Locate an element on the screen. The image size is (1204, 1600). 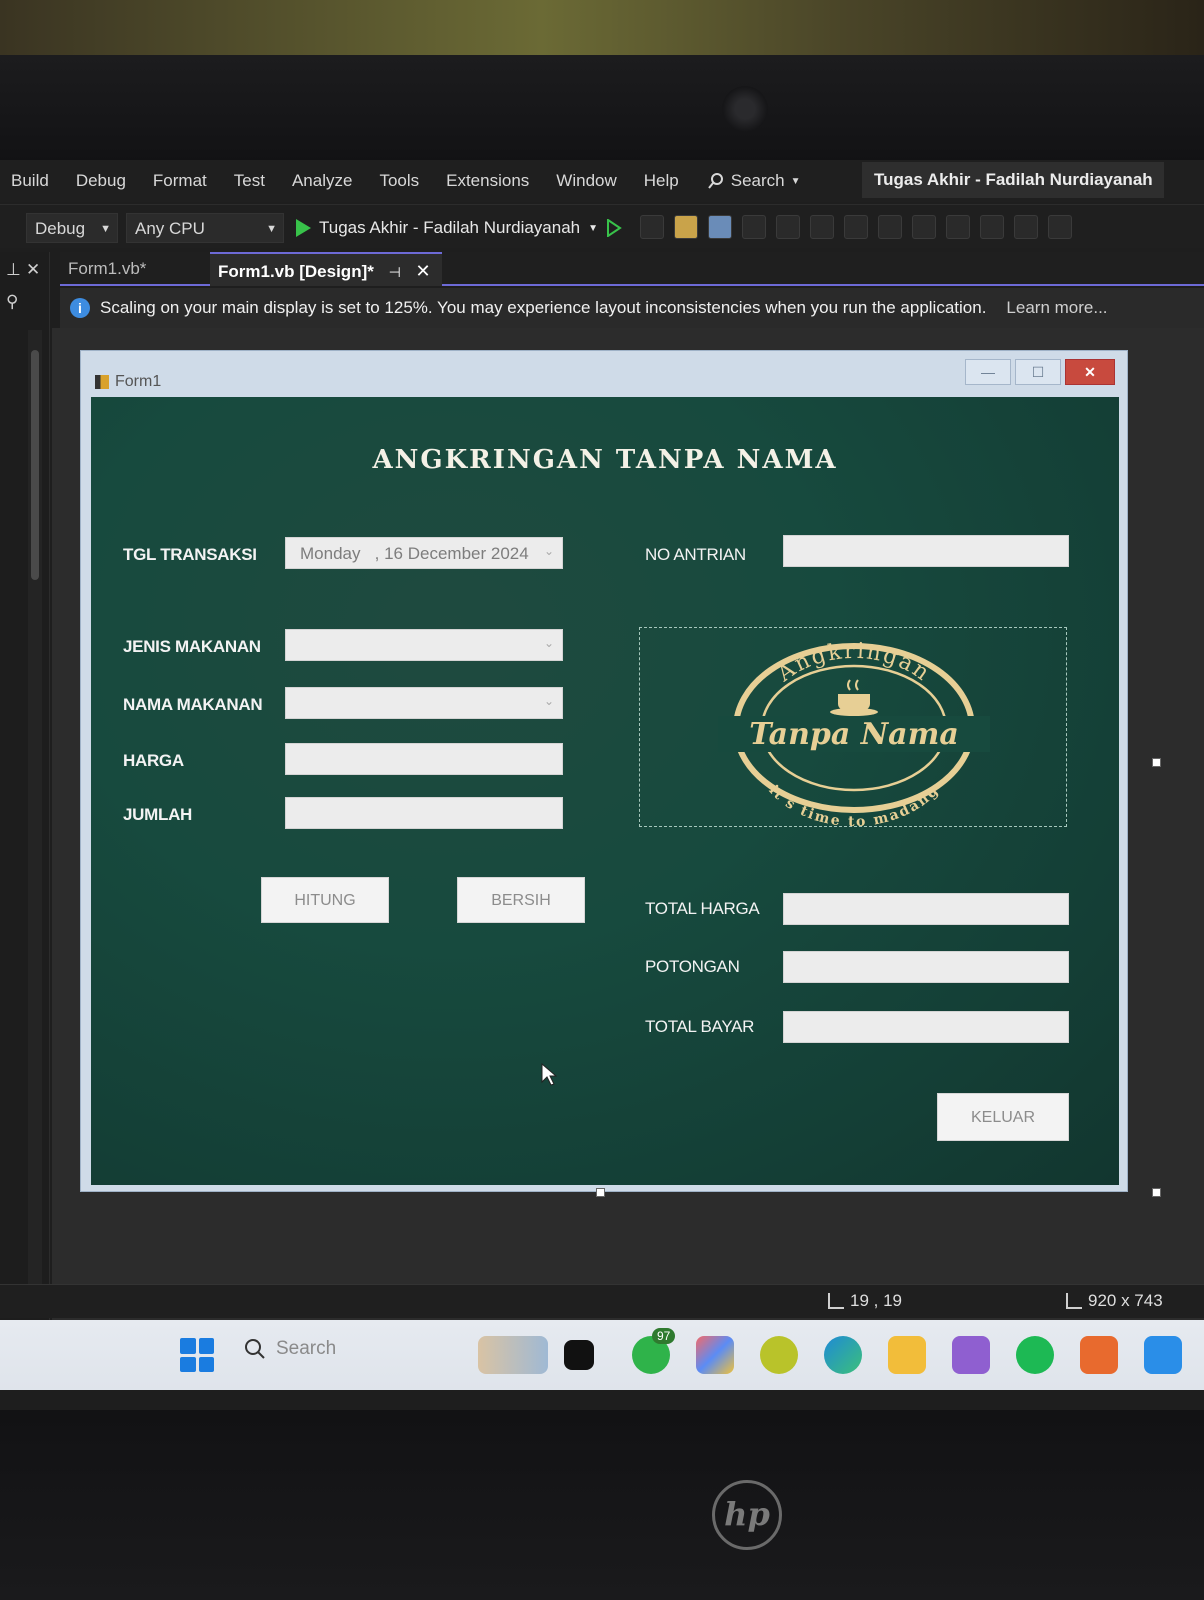
app-icon is located at coordinates (779, 1355).